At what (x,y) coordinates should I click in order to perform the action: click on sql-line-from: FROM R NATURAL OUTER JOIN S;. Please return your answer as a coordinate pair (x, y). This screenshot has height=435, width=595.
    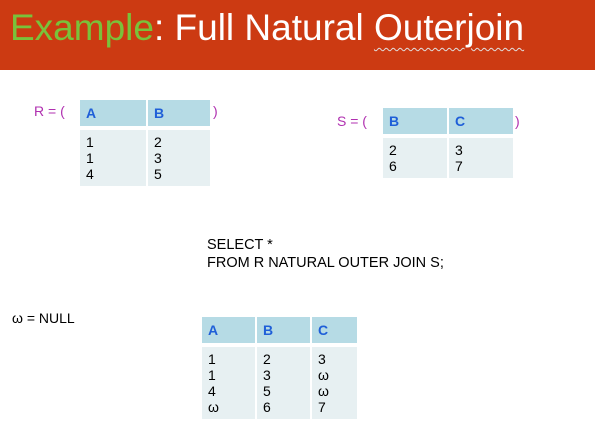
    Looking at the image, I should click on (325, 263).